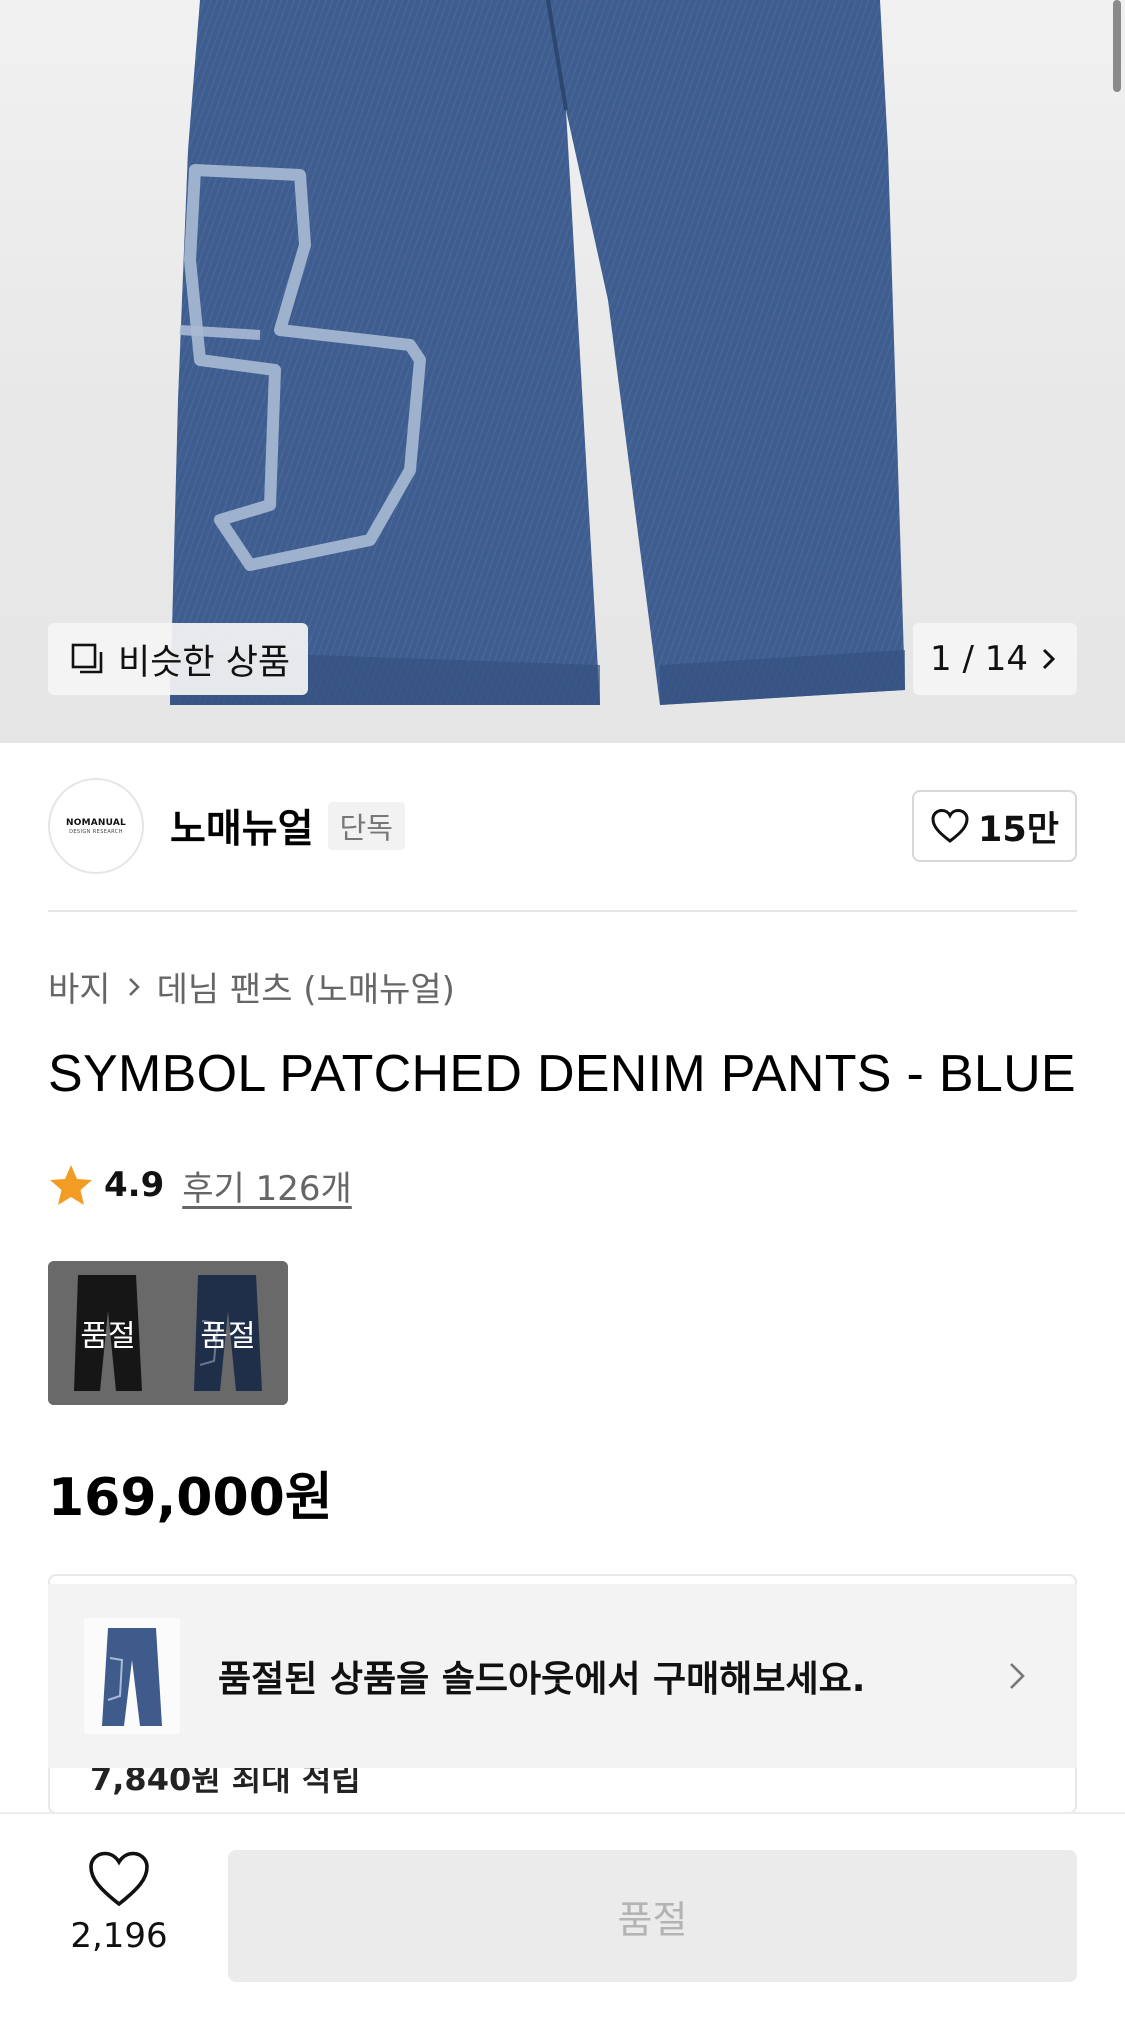 The image size is (1125, 2033). What do you see at coordinates (1018, 829) in the screenshot?
I see `brand-like-count: 15만` at bounding box center [1018, 829].